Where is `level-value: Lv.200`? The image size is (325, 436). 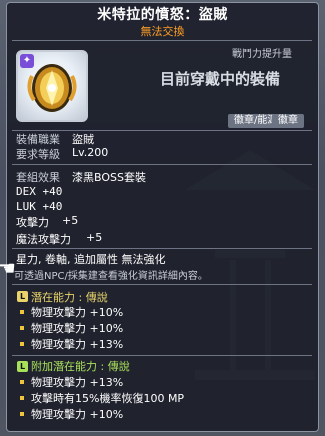 level-value: Lv.200 is located at coordinates (90, 152).